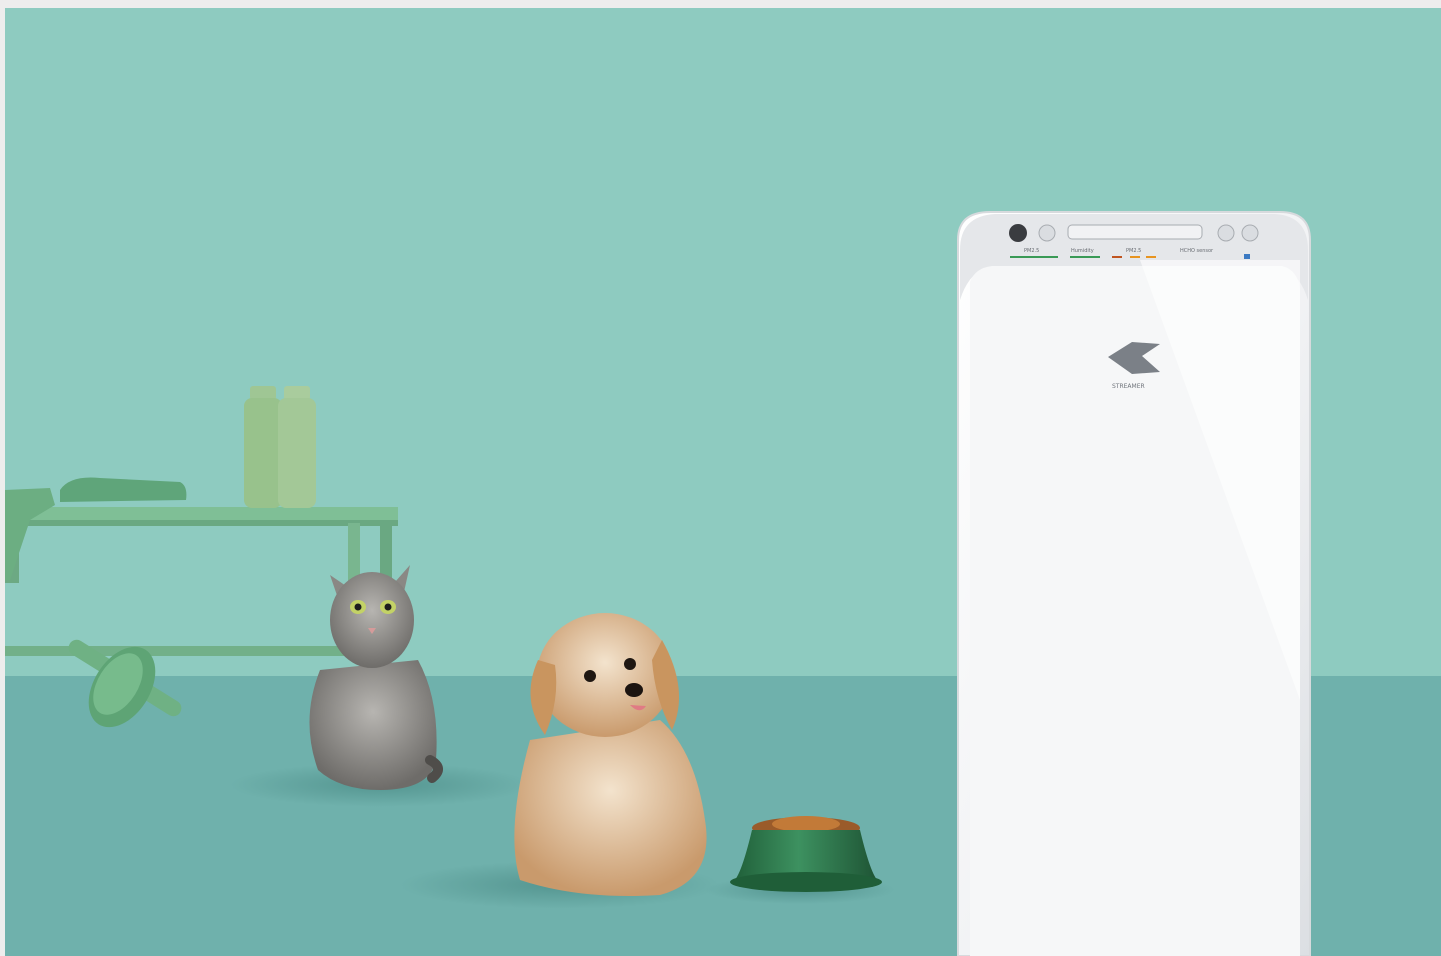 This screenshot has height=956, width=1441. Describe the element at coordinates (1082, 251) in the screenshot. I see `panel-label-humidity: Humidity` at that location.